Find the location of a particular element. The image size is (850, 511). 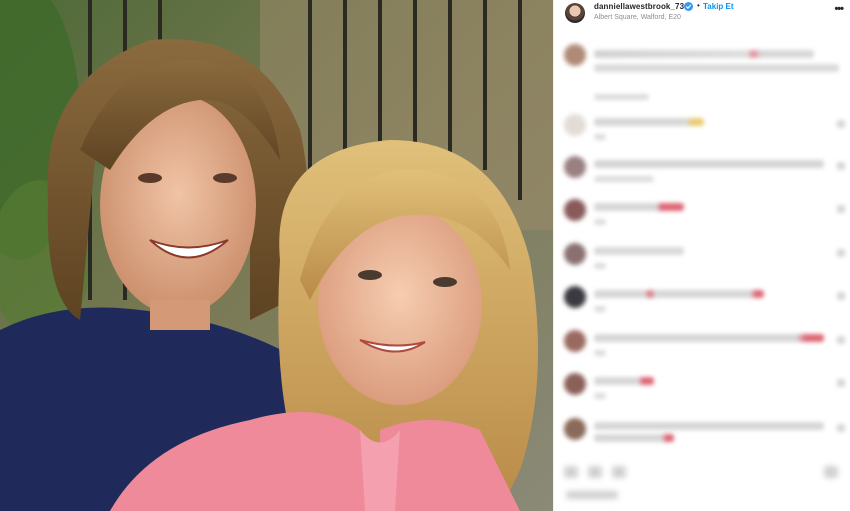

bookmark-icon is located at coordinates (831, 472).